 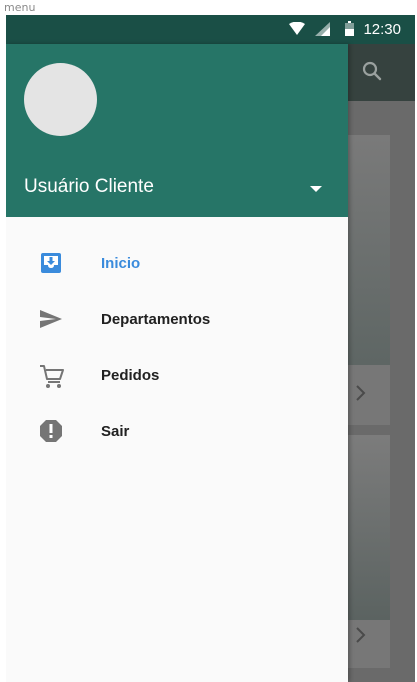 What do you see at coordinates (20, 7) in the screenshot?
I see `window-title: menu` at bounding box center [20, 7].